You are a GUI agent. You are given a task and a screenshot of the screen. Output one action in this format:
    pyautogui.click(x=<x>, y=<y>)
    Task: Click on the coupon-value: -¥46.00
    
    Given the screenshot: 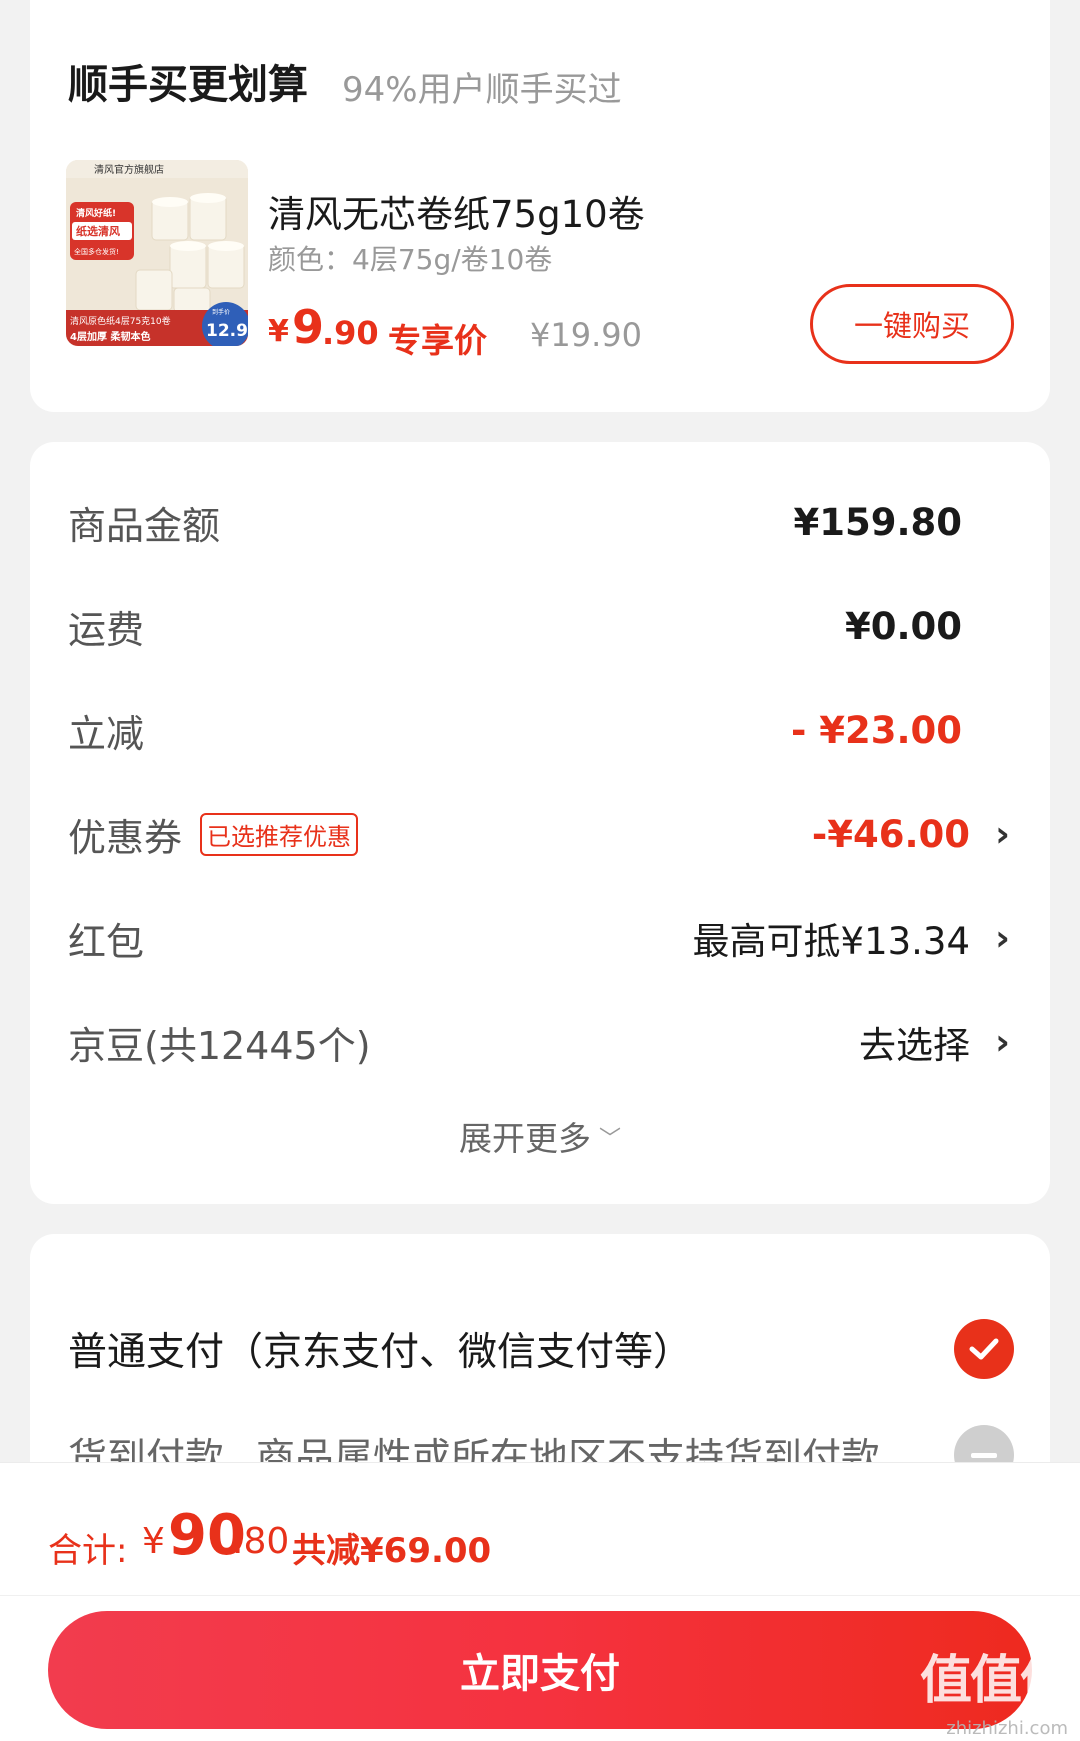 What is the action you would take?
    pyautogui.click(x=890, y=834)
    